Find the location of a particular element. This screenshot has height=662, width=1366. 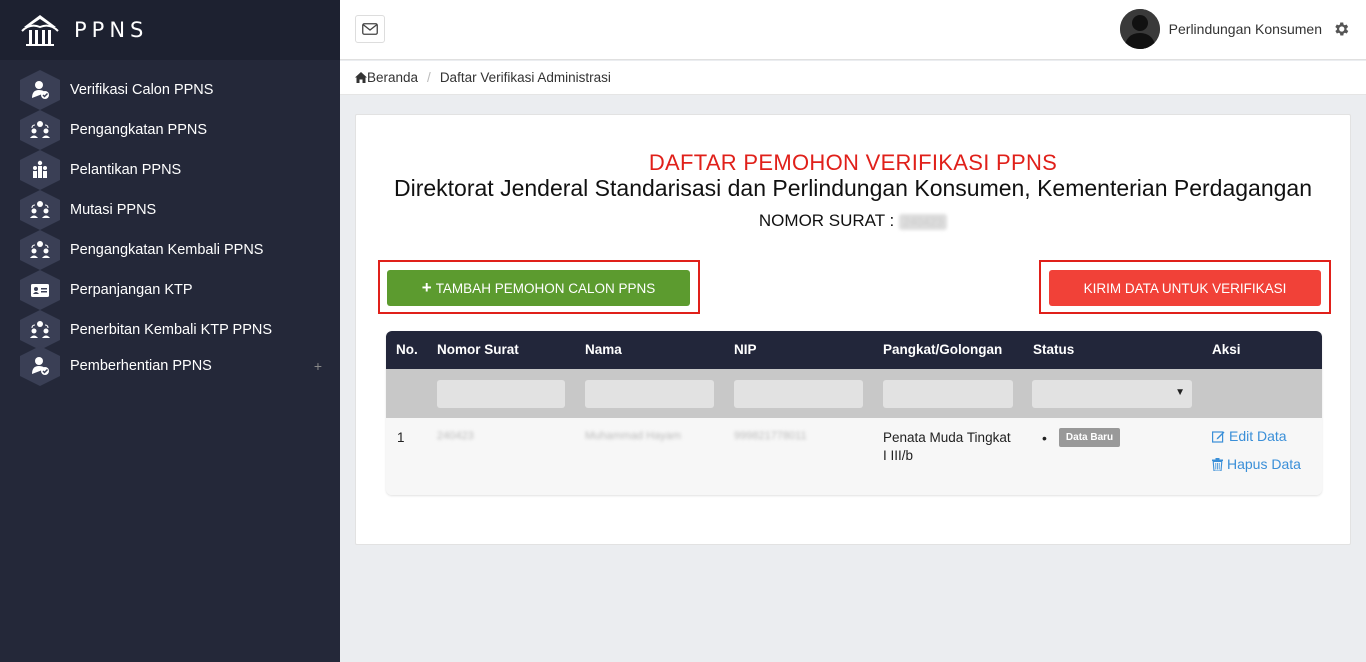

cell-status: • Data Baru is located at coordinates (1081, 437).